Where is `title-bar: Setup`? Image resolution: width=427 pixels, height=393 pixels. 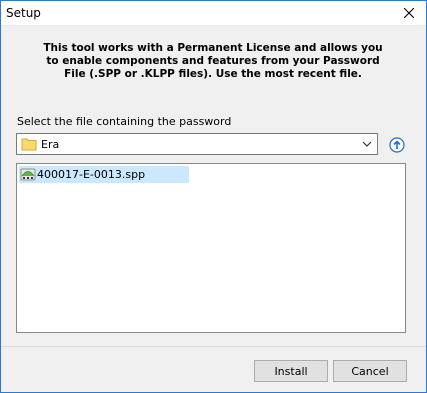 title-bar: Setup is located at coordinates (213, 13).